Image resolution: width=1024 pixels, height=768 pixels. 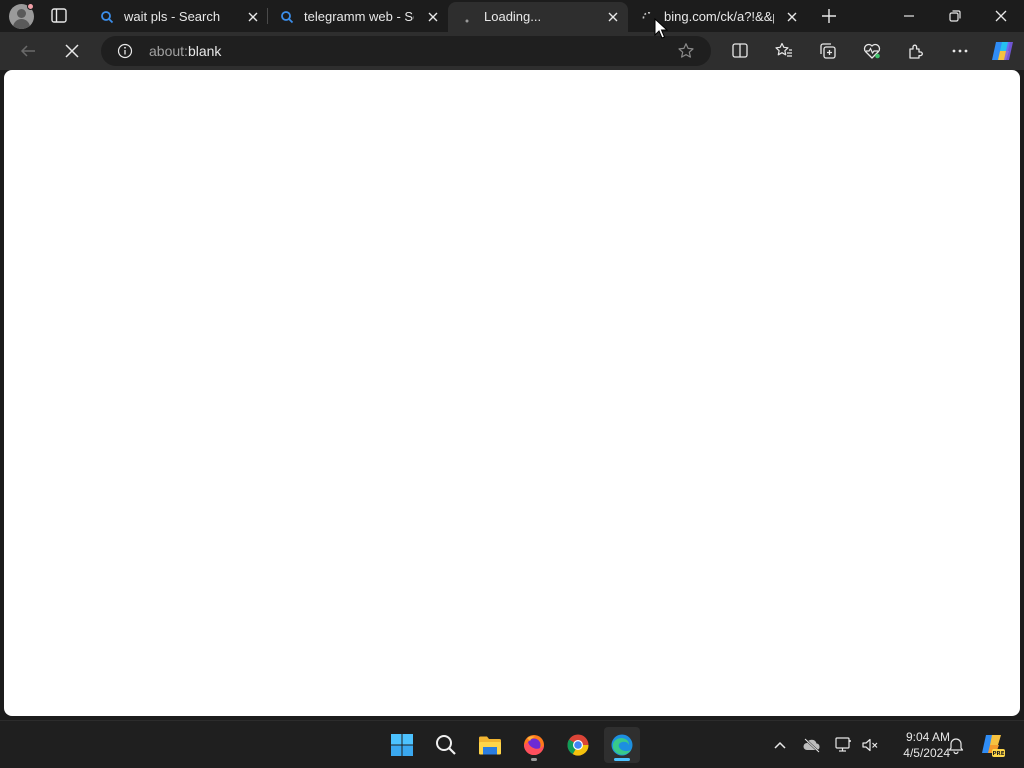 What do you see at coordinates (917, 745) in the screenshot?
I see `system-clock: 9:04 AM 4/5/2024` at bounding box center [917, 745].